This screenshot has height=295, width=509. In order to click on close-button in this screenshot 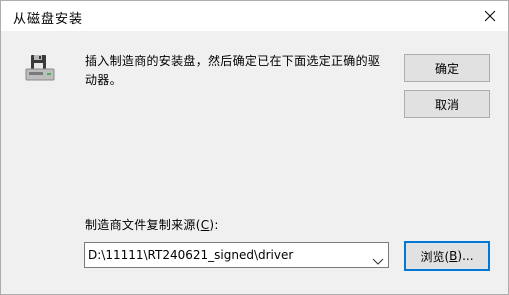, I will do `click(490, 16)`.